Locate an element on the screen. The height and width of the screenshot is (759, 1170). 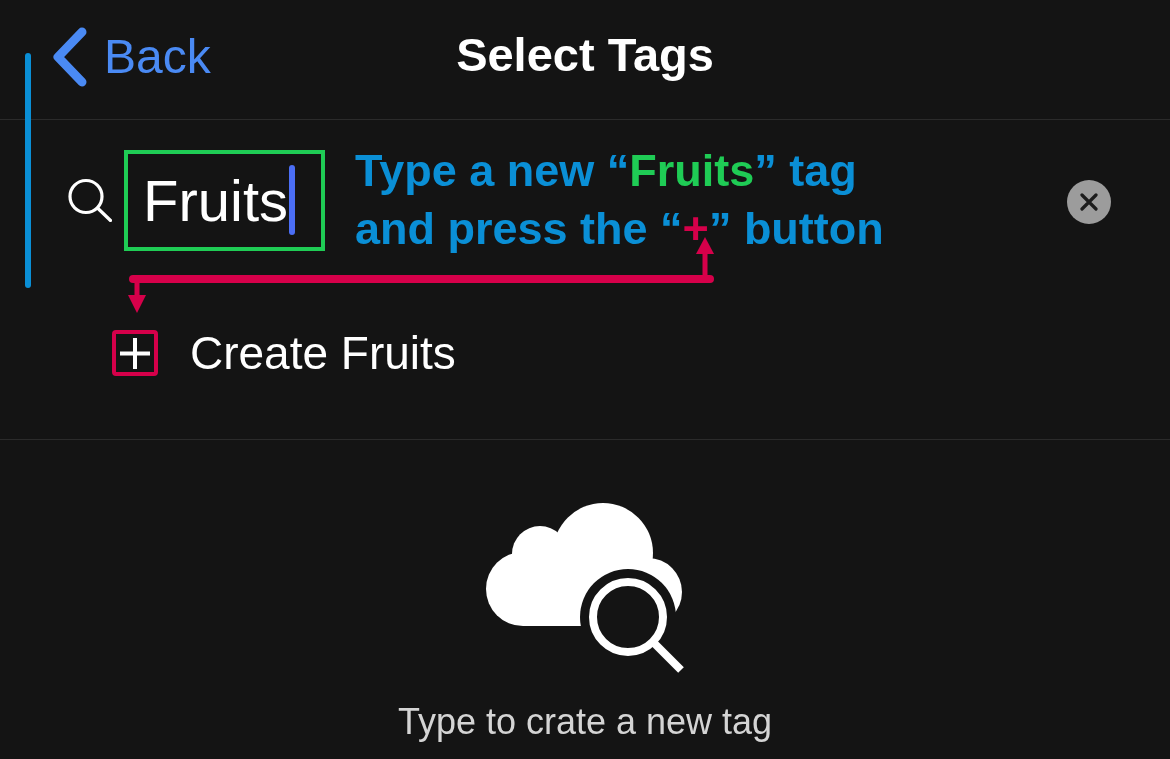
close-icon is located at coordinates (1089, 202).